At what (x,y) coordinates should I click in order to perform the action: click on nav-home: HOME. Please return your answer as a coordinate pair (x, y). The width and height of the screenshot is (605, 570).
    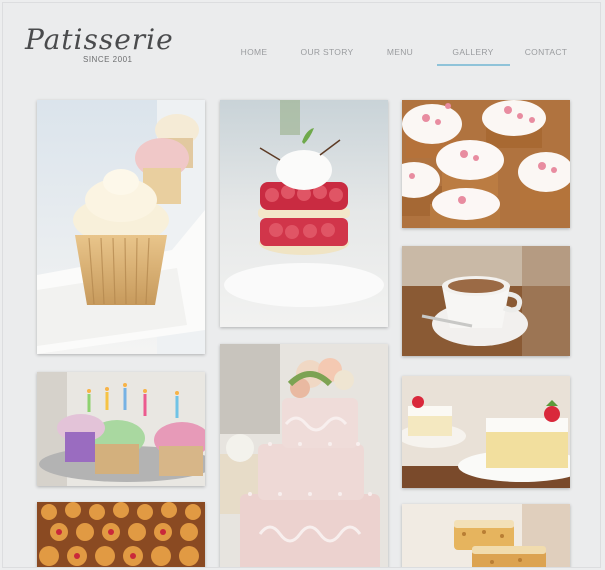
    Looking at the image, I should click on (254, 52).